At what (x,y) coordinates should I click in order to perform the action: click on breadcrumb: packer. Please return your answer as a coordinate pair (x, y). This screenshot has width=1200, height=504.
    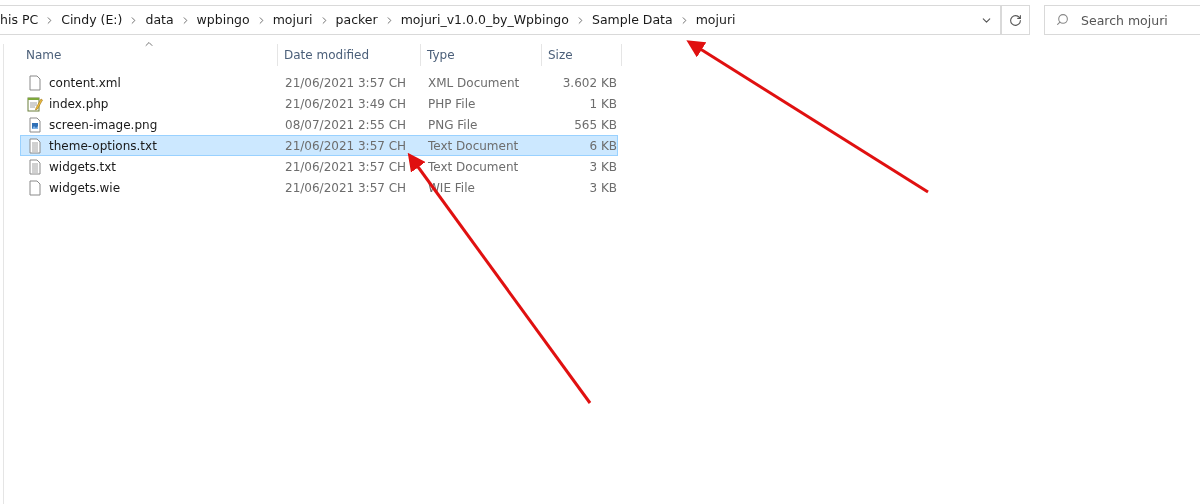
    Looking at the image, I should click on (356, 20).